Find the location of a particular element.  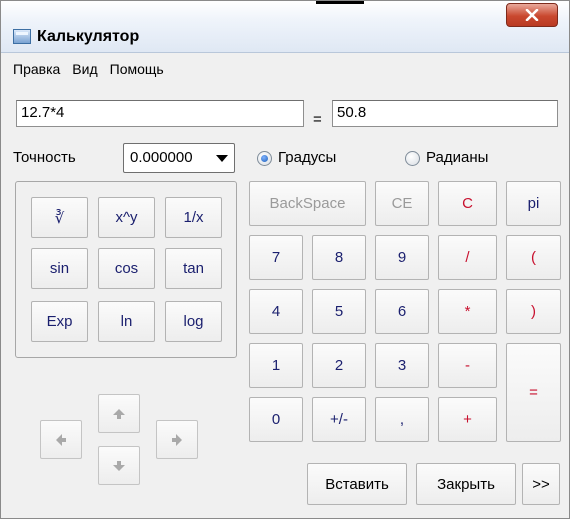

digit-8-button: 8 is located at coordinates (339, 257).